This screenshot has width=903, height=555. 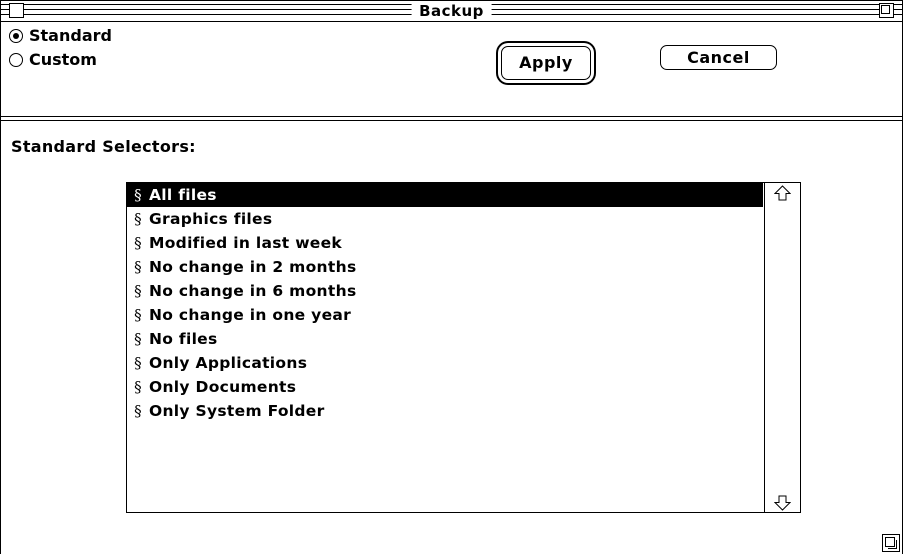 What do you see at coordinates (445, 387) in the screenshot?
I see `list-item: § Only Documents` at bounding box center [445, 387].